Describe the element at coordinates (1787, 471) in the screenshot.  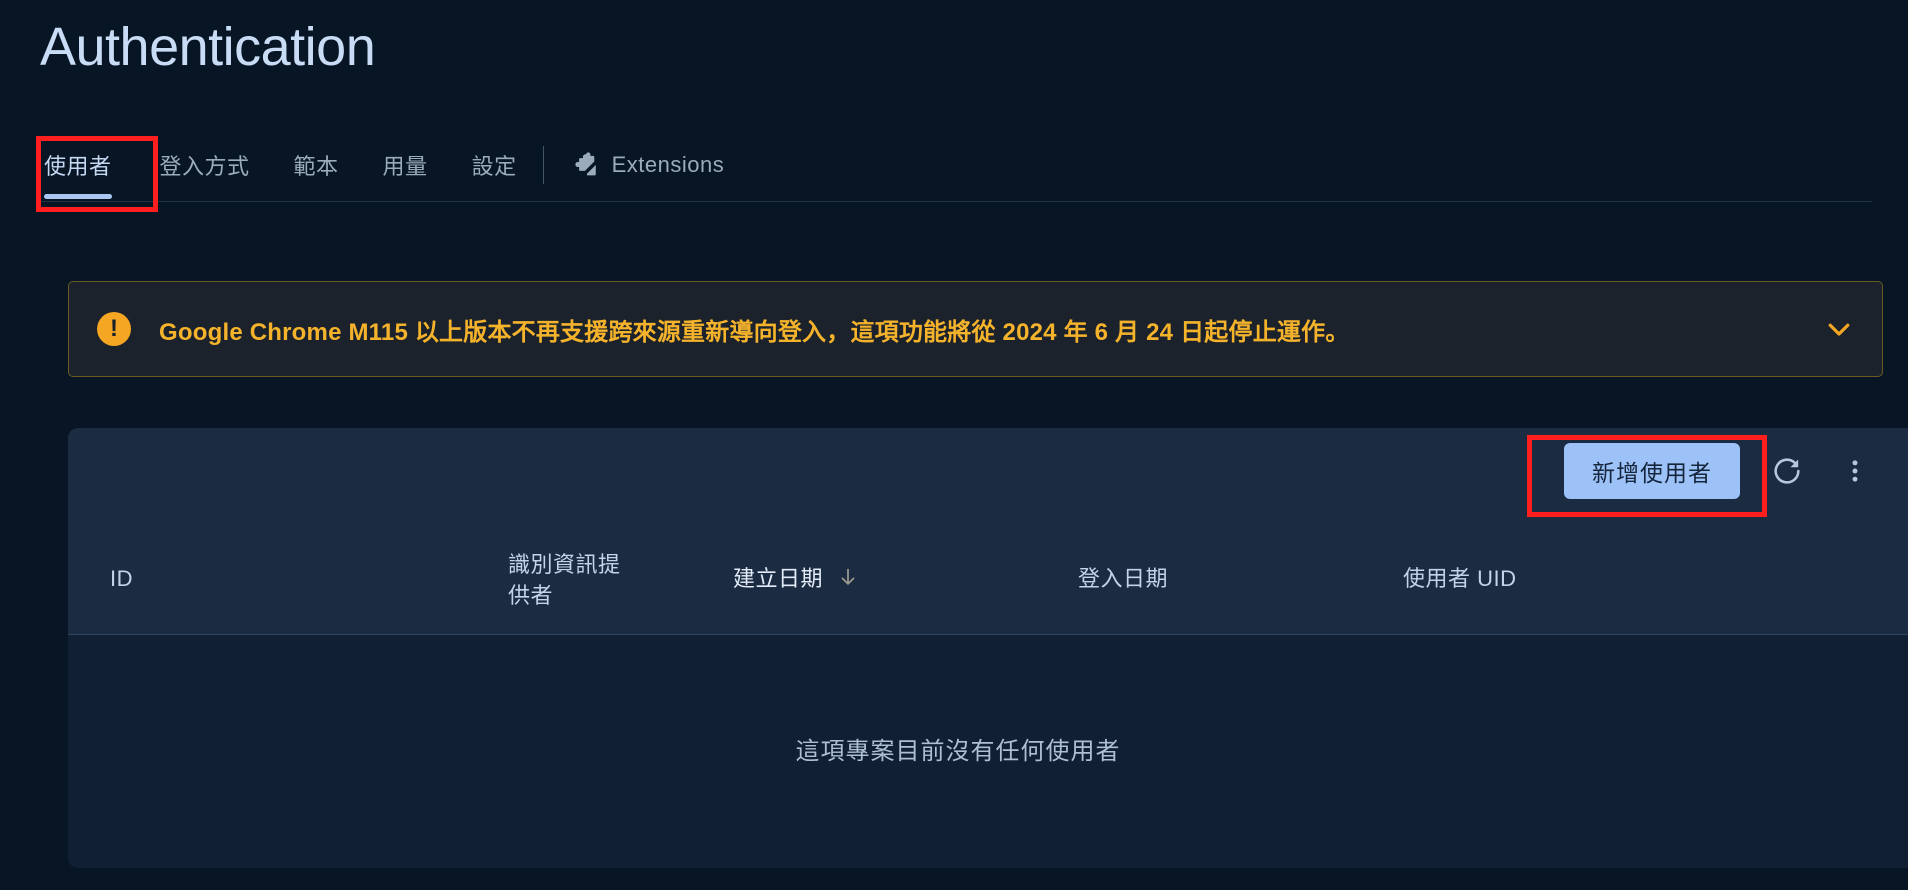
I see `refresh-icon` at that location.